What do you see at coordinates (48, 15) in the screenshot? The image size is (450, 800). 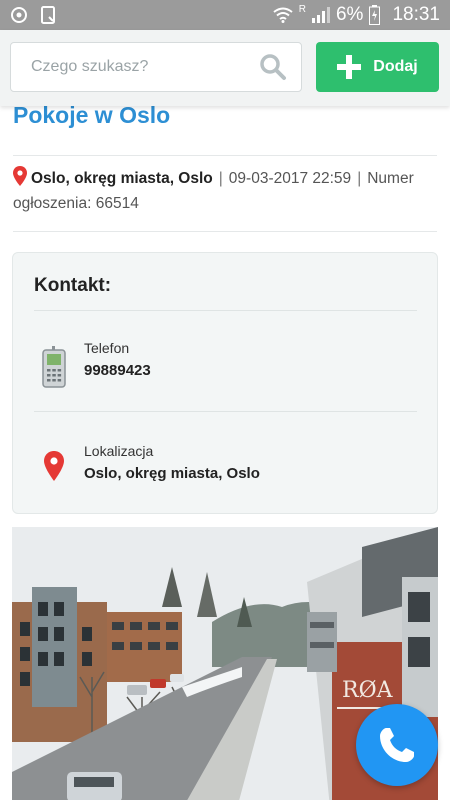 I see `clipboard-notification-icon` at bounding box center [48, 15].